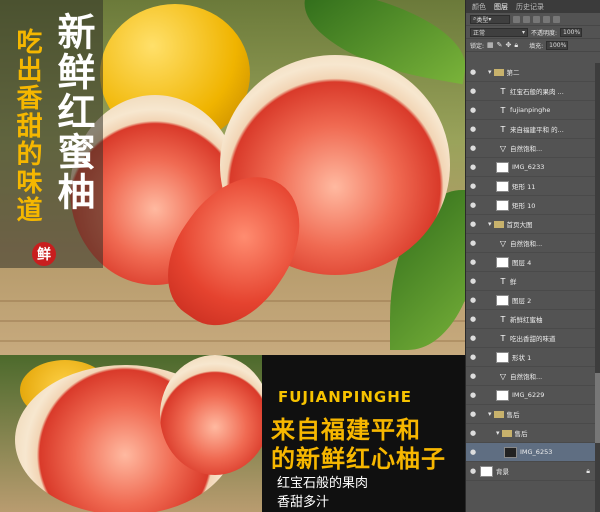 This screenshot has width=600, height=512. What do you see at coordinates (528, 167) in the screenshot?
I see `layer-name: IMG_6233` at bounding box center [528, 167].